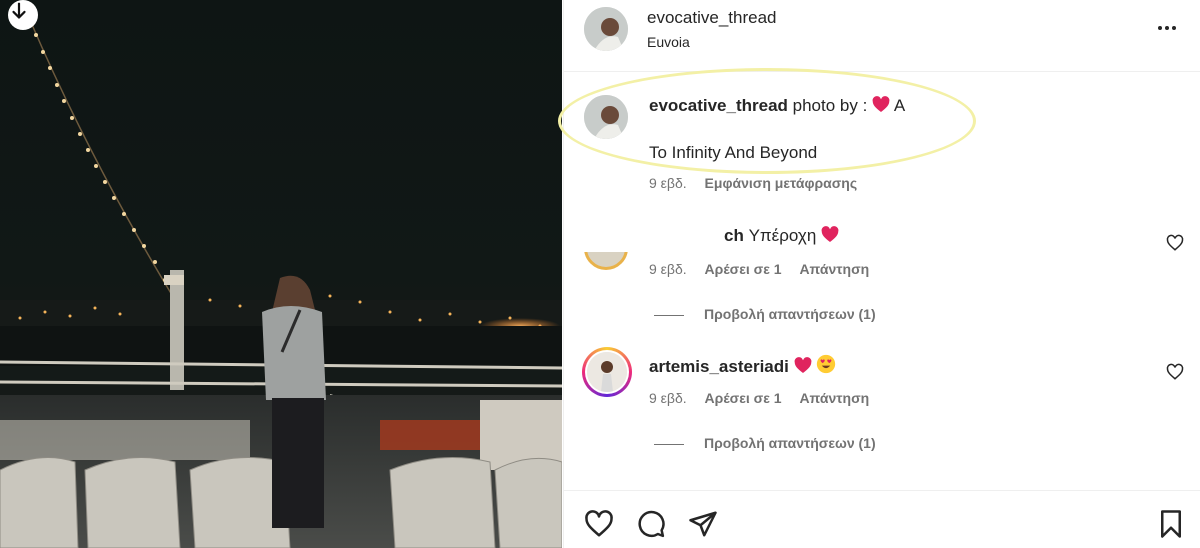  What do you see at coordinates (899, 105) in the screenshot?
I see `caption-text-after: A` at bounding box center [899, 105].